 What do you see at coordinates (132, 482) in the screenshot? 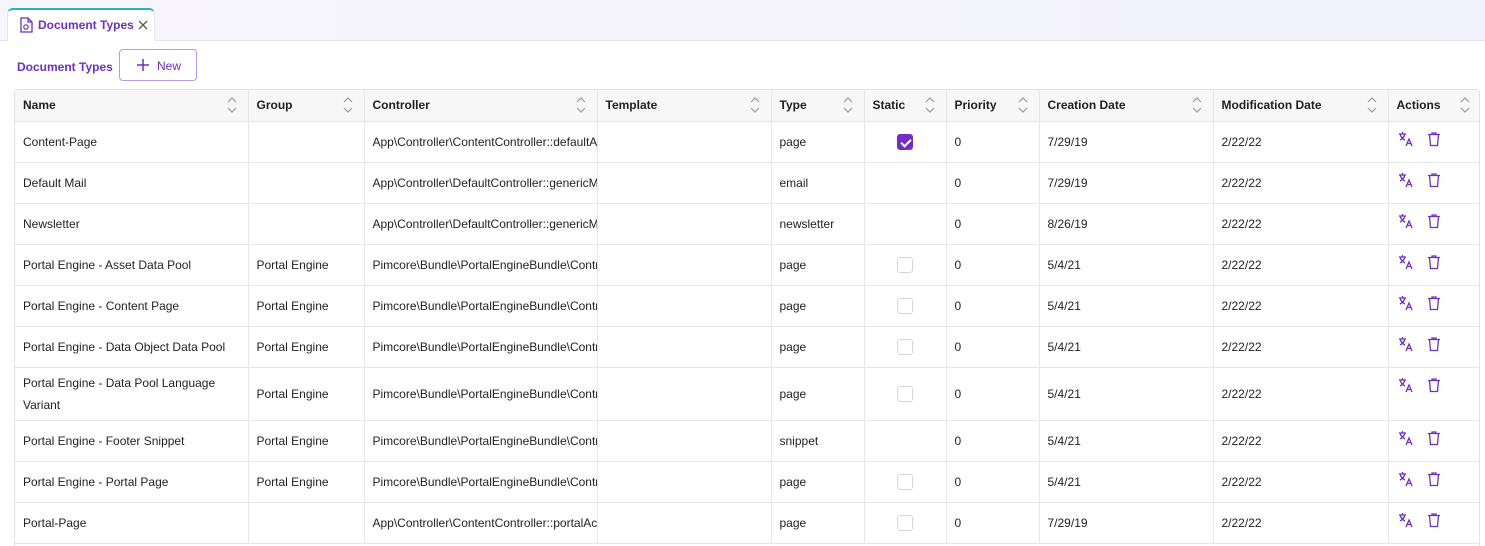
I see `cell-name: Portal Engine - Portal Page` at bounding box center [132, 482].